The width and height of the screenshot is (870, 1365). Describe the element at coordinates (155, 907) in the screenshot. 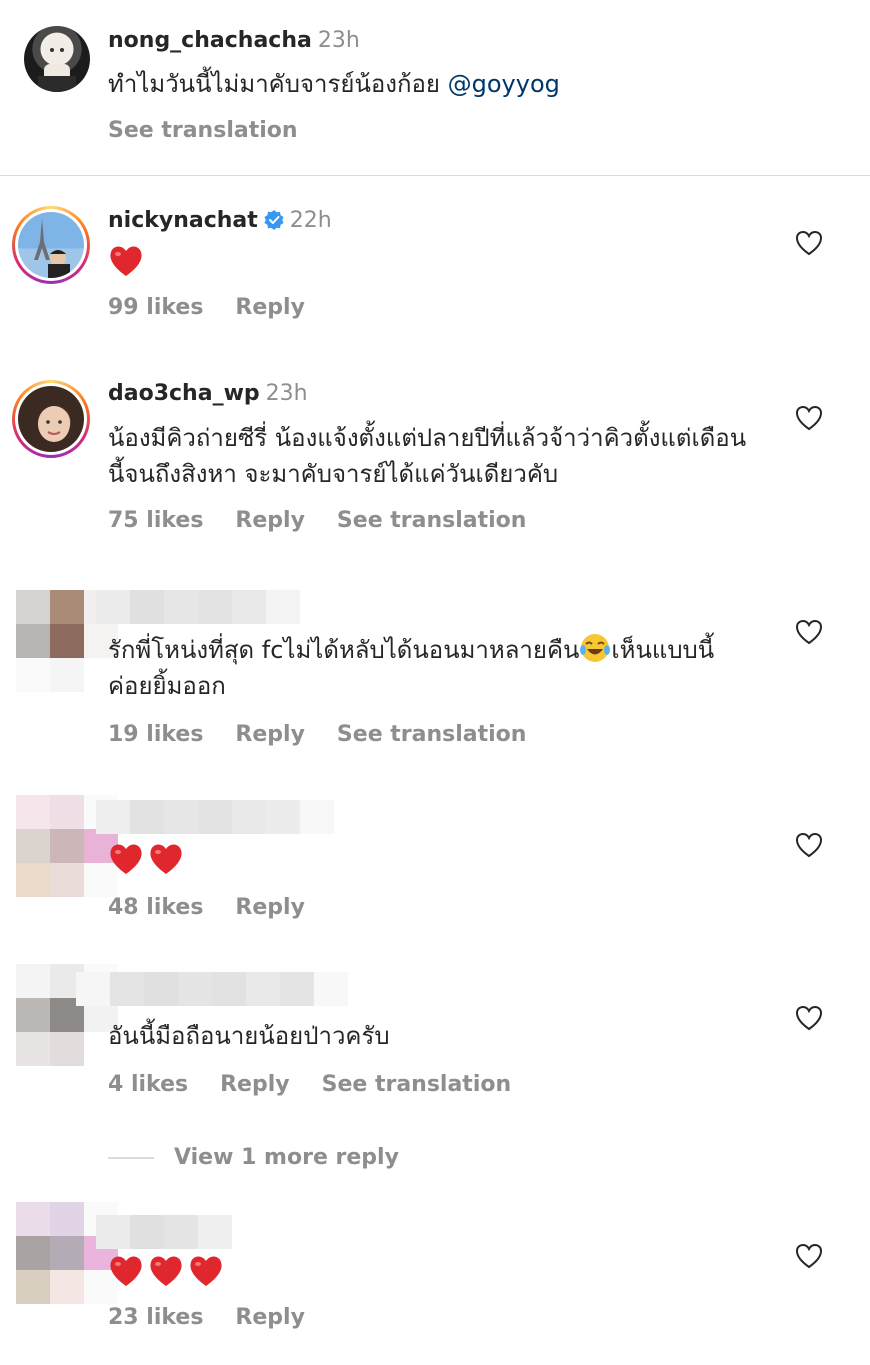

I see `likes-count: 48 likes` at that location.